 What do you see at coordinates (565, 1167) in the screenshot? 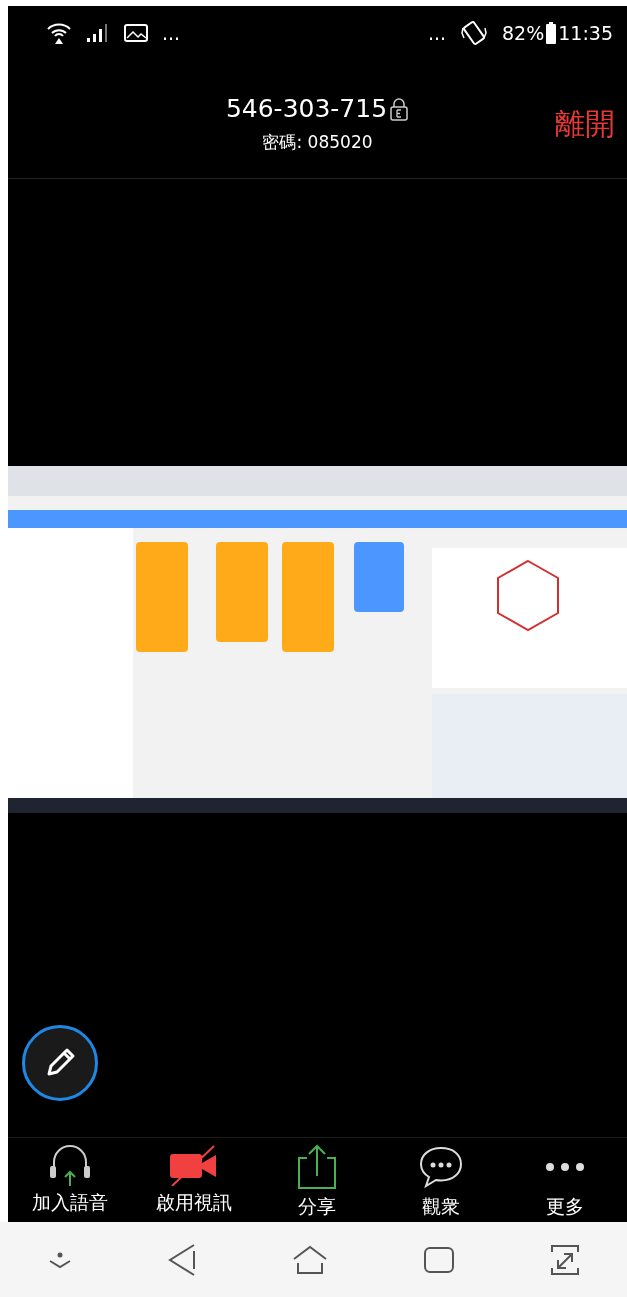
I see `more-icon` at bounding box center [565, 1167].